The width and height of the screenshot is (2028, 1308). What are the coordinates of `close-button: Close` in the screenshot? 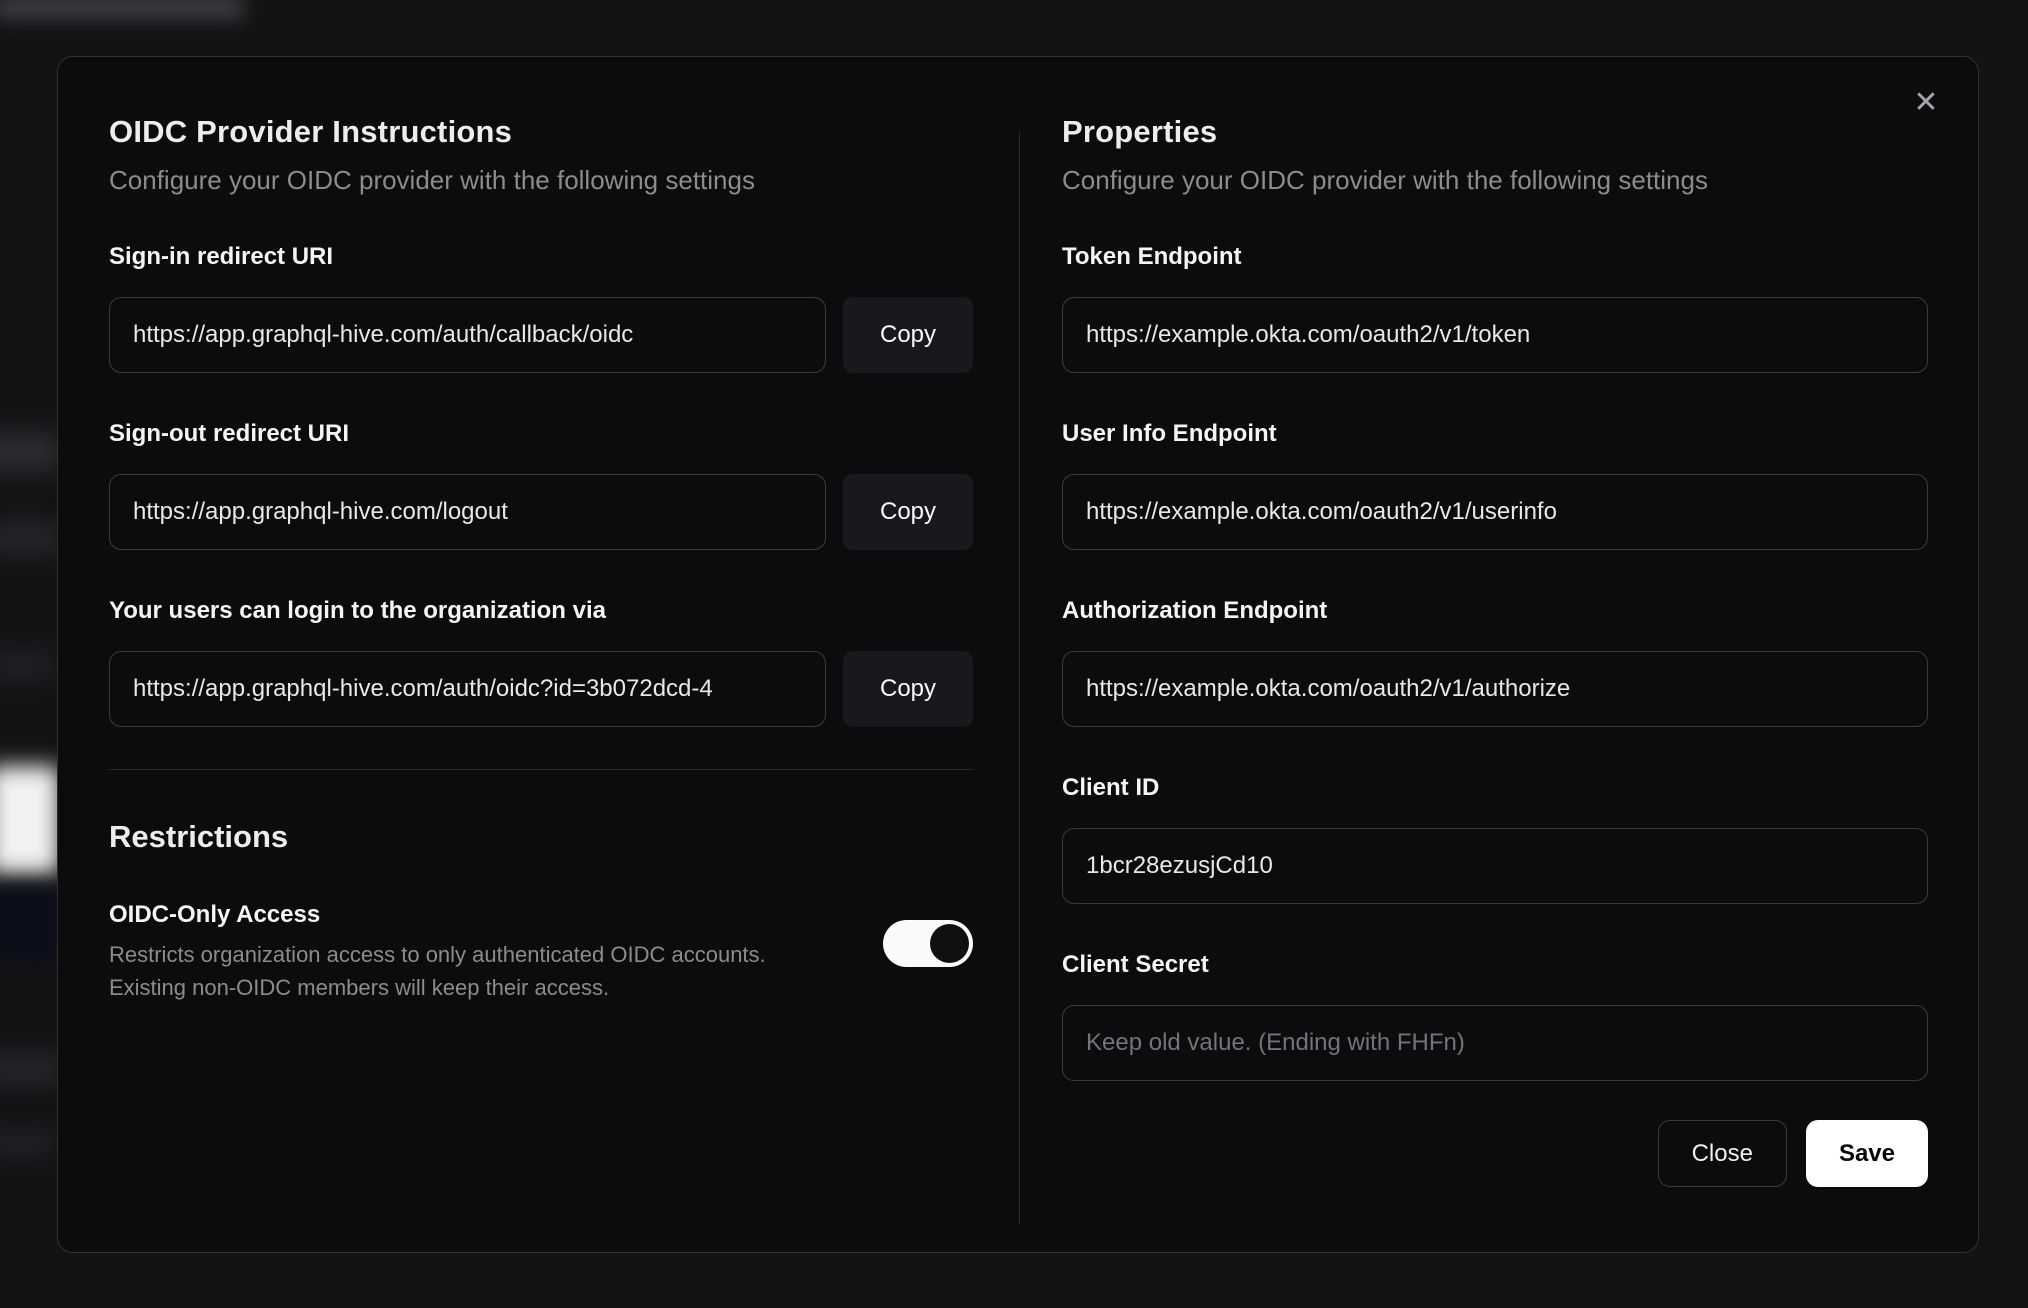 It's located at (1722, 1153).